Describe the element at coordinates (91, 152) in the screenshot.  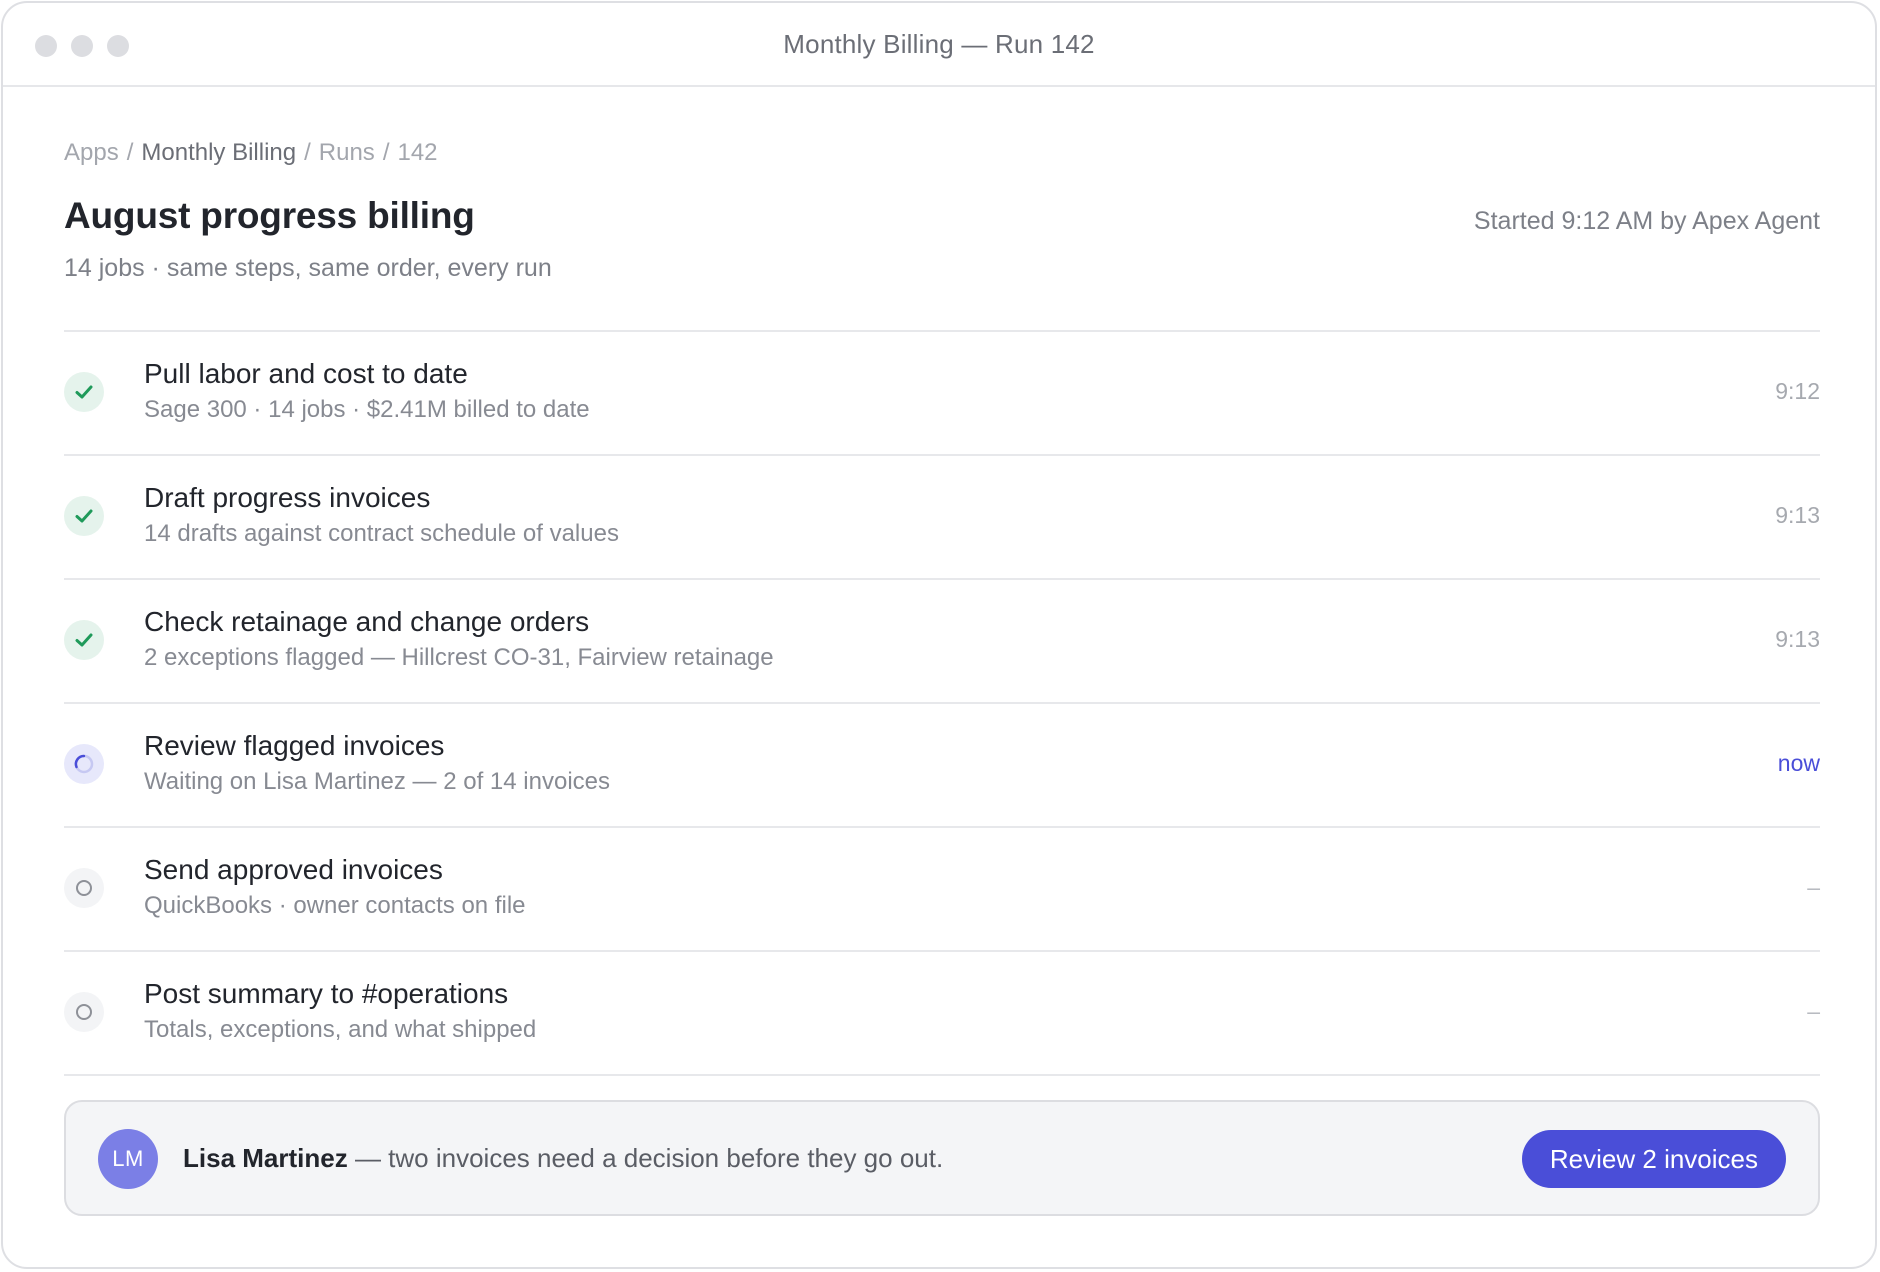
I see `breadcrumb-apps: Apps` at that location.